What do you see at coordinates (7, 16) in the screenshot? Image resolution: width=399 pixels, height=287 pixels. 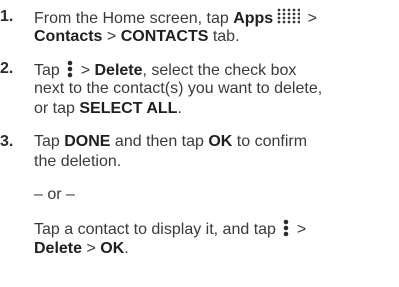 I see `step-number: 1.` at bounding box center [7, 16].